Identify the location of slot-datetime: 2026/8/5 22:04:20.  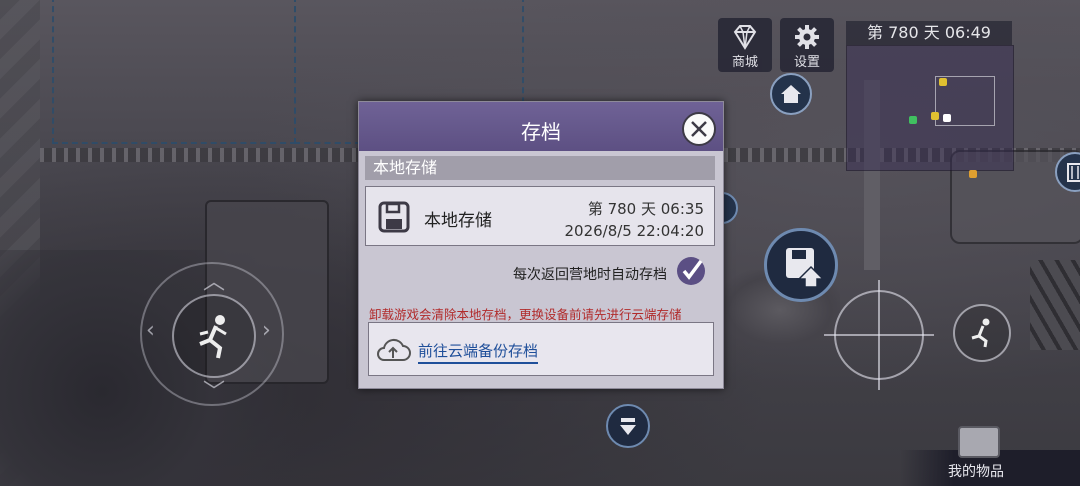
(634, 231).